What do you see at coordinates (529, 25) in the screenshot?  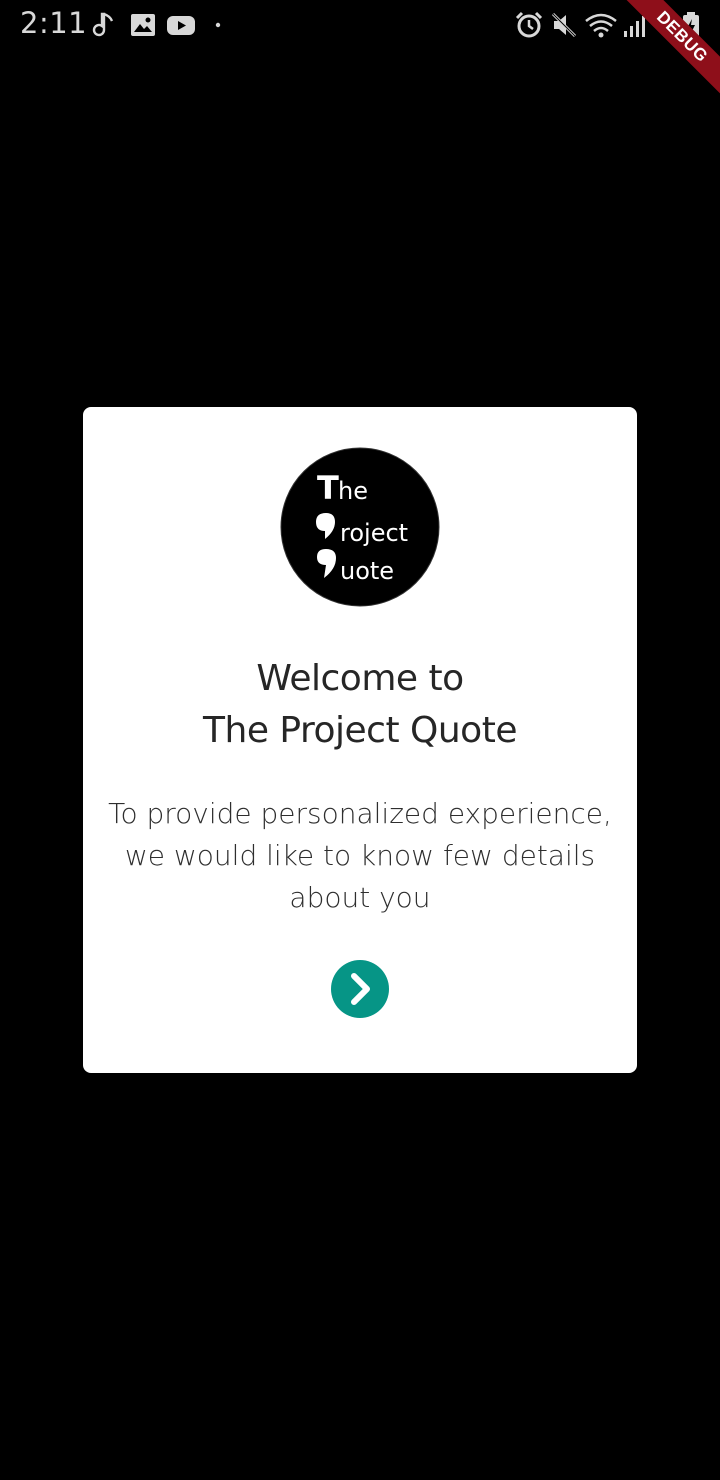 I see `alarm-icon` at bounding box center [529, 25].